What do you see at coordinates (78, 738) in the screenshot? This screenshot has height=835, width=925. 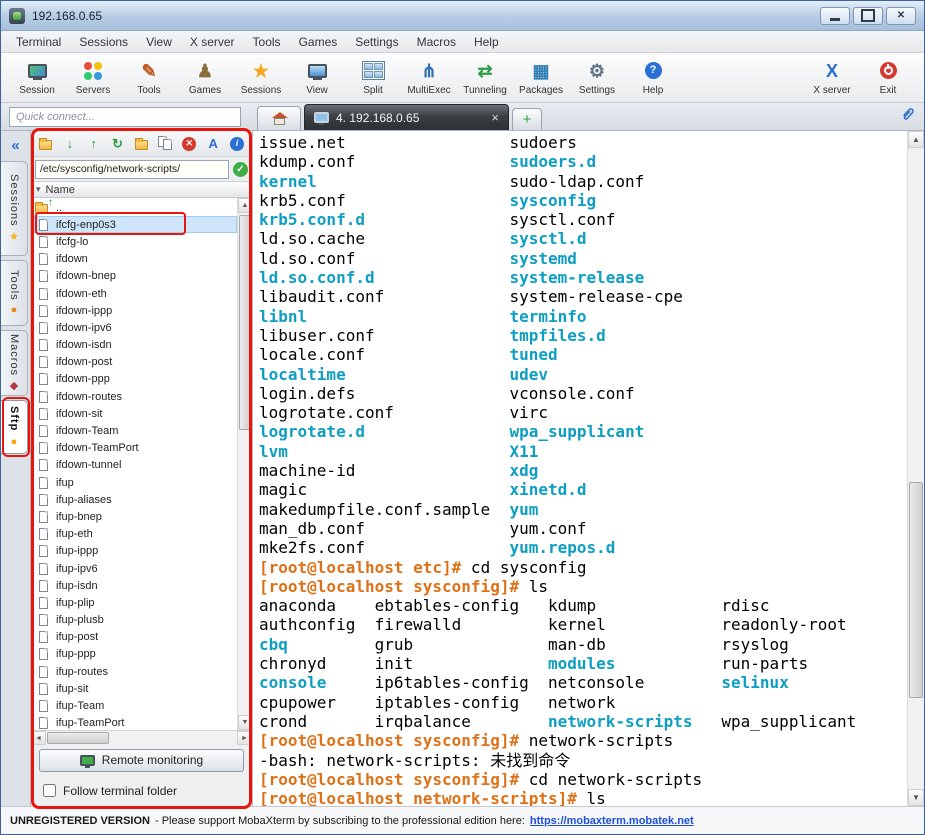 I see `file-list-hscrollbar-thumb` at bounding box center [78, 738].